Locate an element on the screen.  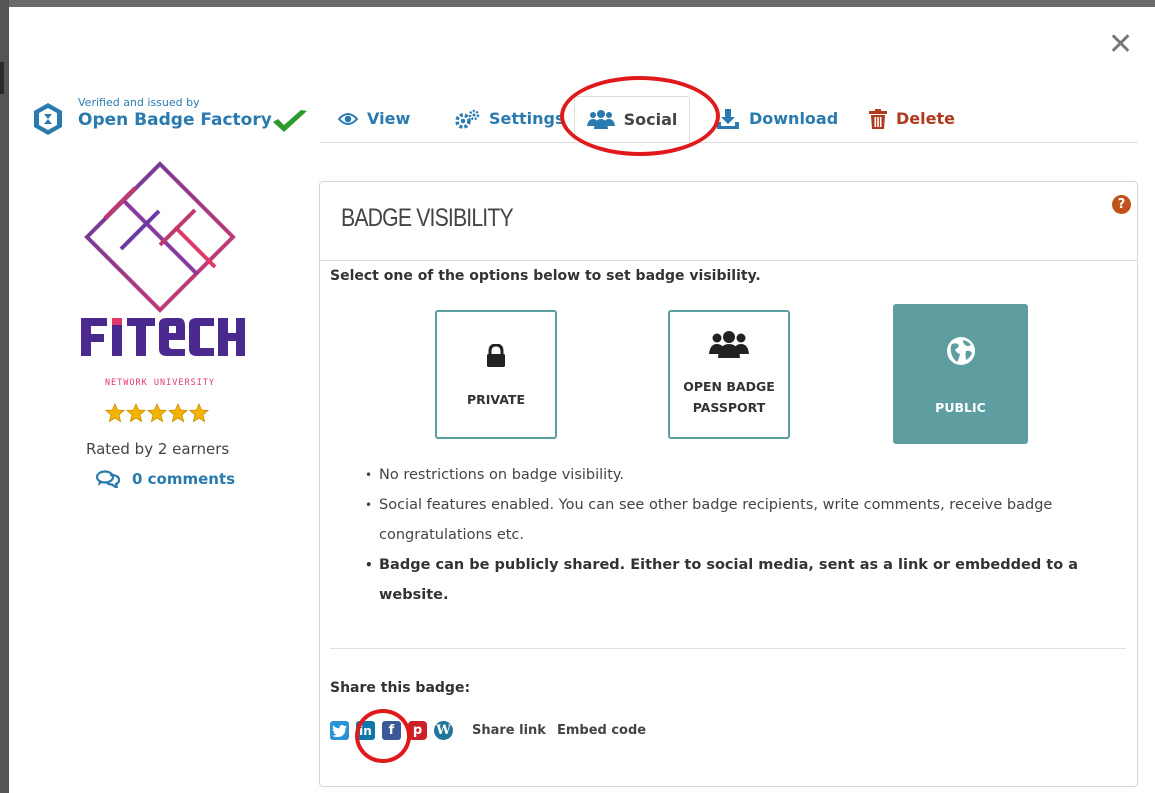
tab-download: Download is located at coordinates (777, 118).